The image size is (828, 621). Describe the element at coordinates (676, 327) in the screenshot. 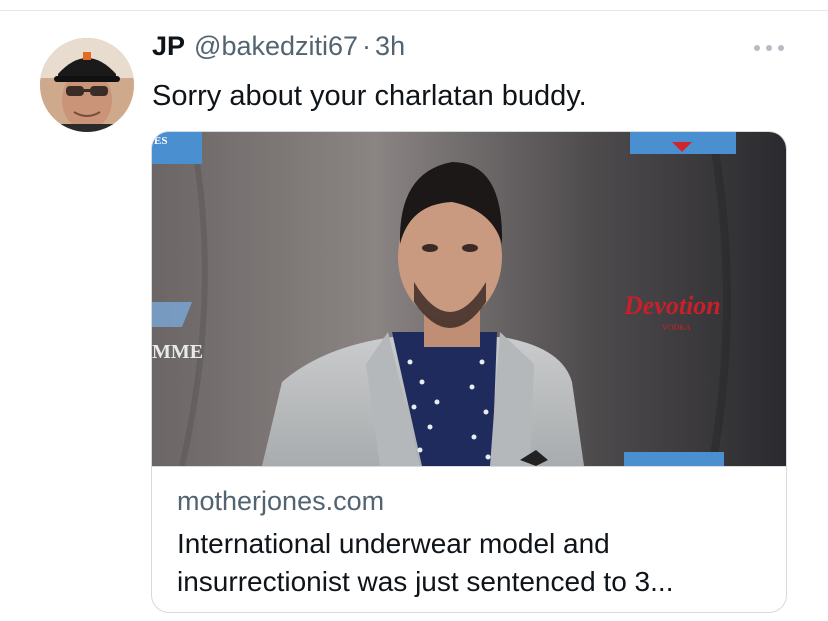

I see `devotion-sub: VODKA` at that location.